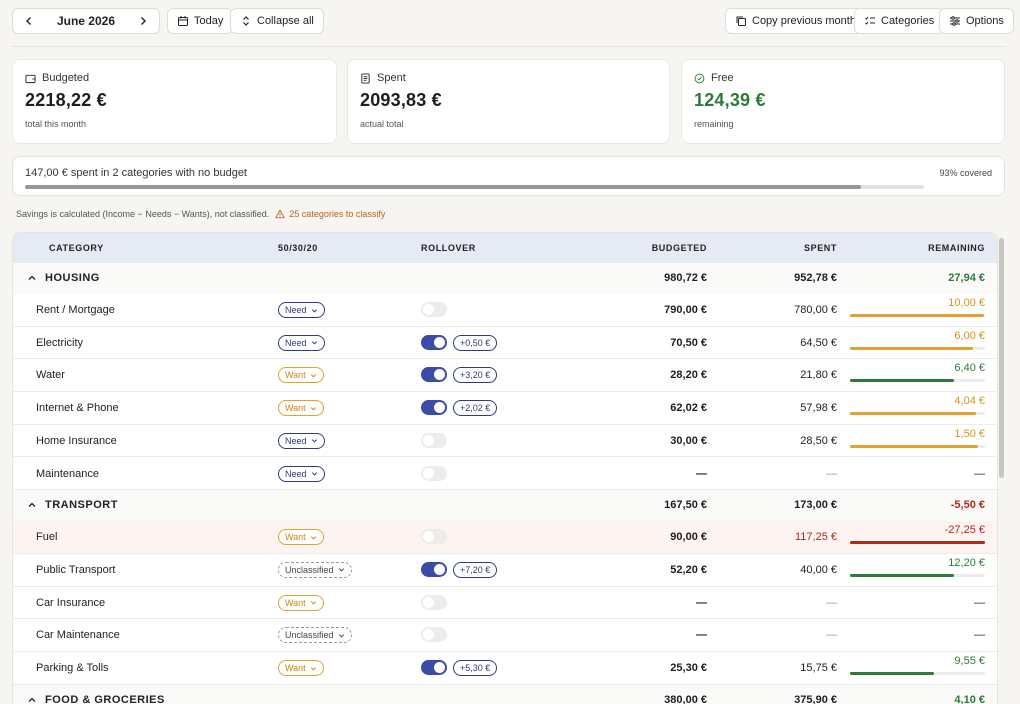 The image size is (1020, 704). Describe the element at coordinates (285, 21) in the screenshot. I see `collapse-all-label: Collapse all` at that location.